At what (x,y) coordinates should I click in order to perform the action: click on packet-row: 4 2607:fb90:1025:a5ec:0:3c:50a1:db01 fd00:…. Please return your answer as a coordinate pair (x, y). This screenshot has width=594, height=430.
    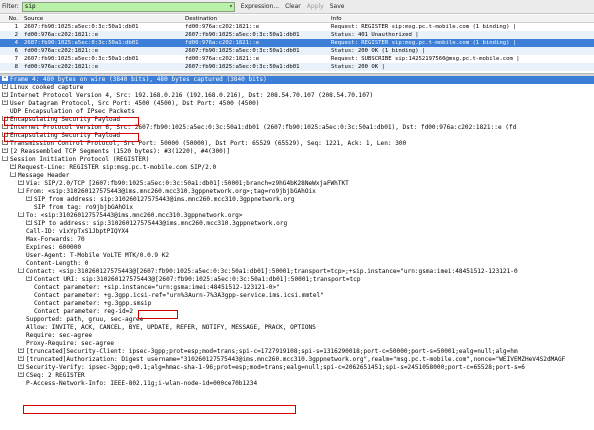
    Looking at the image, I should click on (297, 43).